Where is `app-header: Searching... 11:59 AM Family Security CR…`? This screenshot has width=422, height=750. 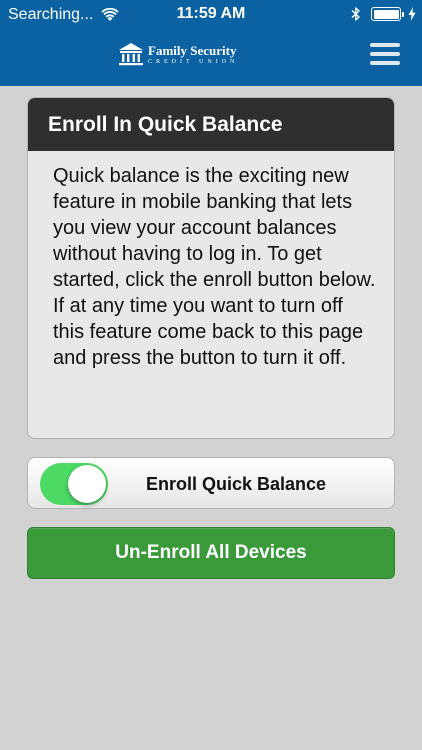
app-header: Searching... 11:59 AM Family Security CR… is located at coordinates (211, 43).